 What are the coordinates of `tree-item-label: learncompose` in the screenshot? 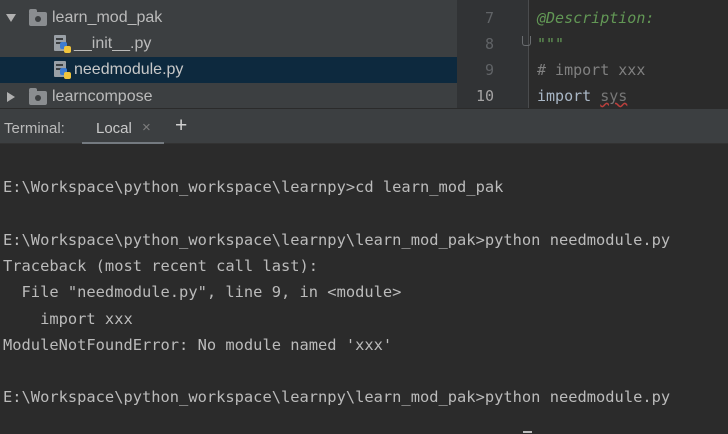 It's located at (102, 96).